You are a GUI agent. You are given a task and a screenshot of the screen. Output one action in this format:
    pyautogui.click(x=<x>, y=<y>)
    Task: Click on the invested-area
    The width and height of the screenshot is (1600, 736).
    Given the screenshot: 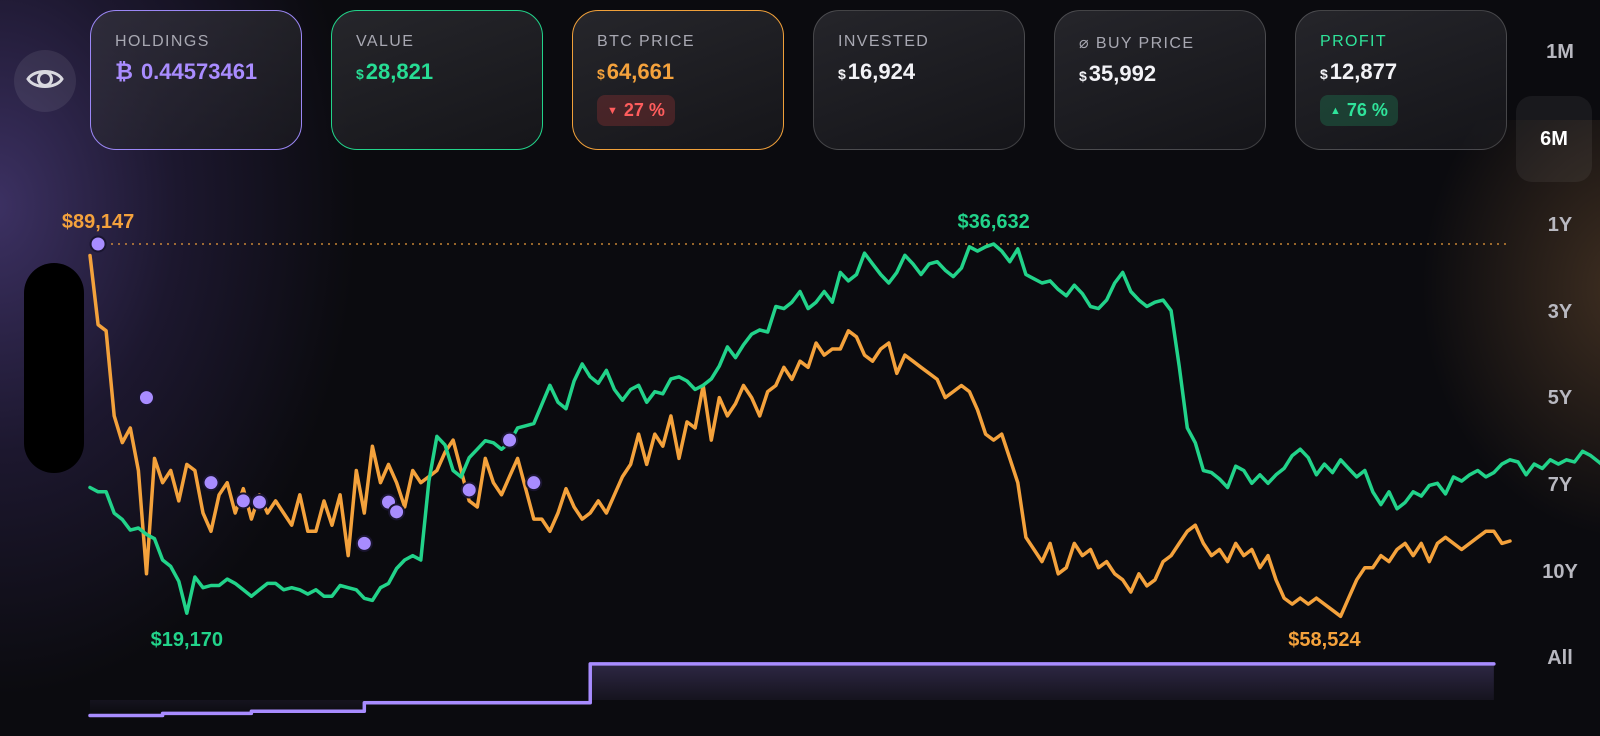 What is the action you would take?
    pyautogui.click(x=792, y=689)
    